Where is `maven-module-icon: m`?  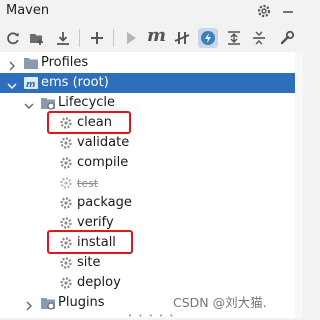
maven-module-icon: m is located at coordinates (31, 83).